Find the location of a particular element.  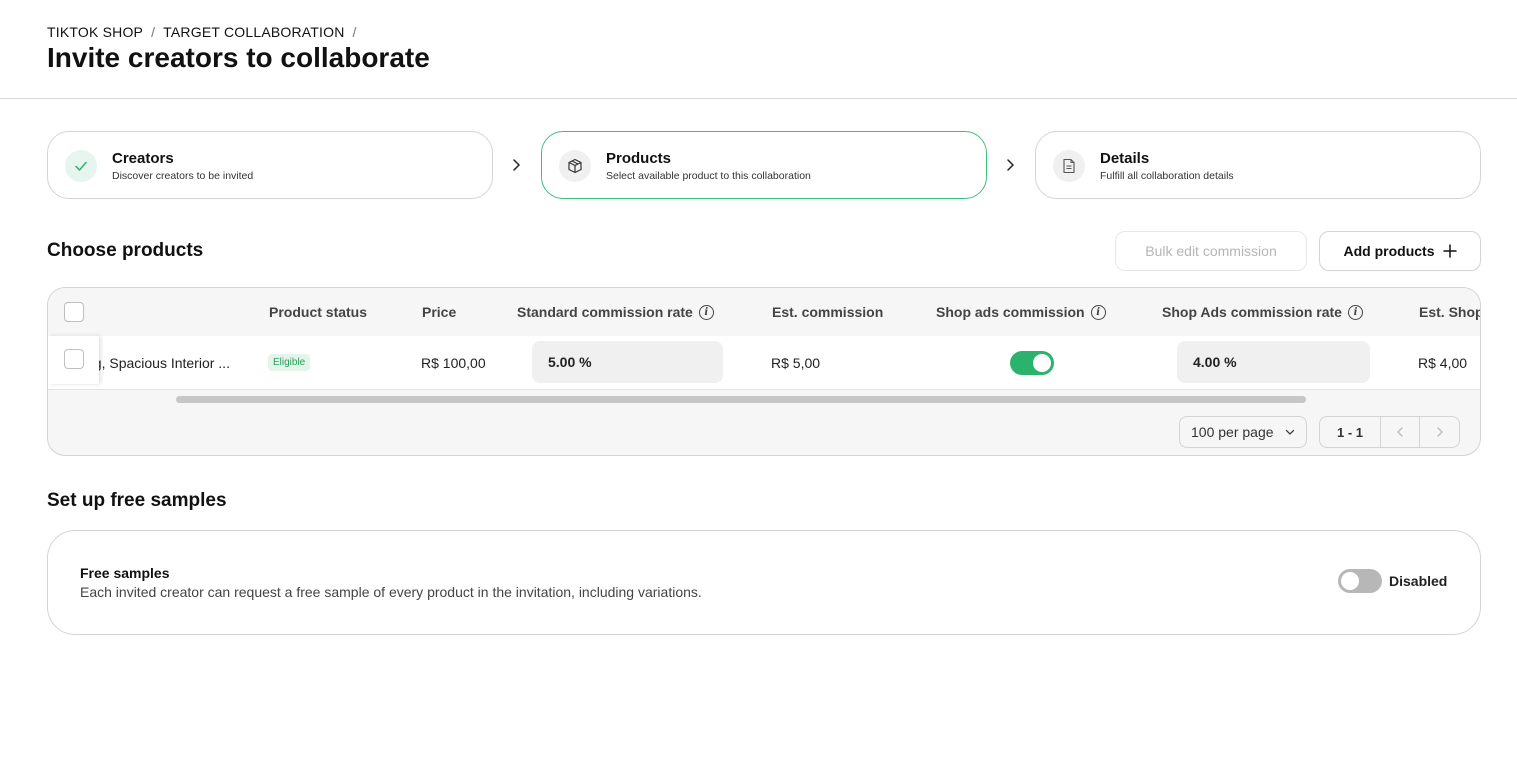

page-title: Invite creators to collaborate is located at coordinates (238, 57).